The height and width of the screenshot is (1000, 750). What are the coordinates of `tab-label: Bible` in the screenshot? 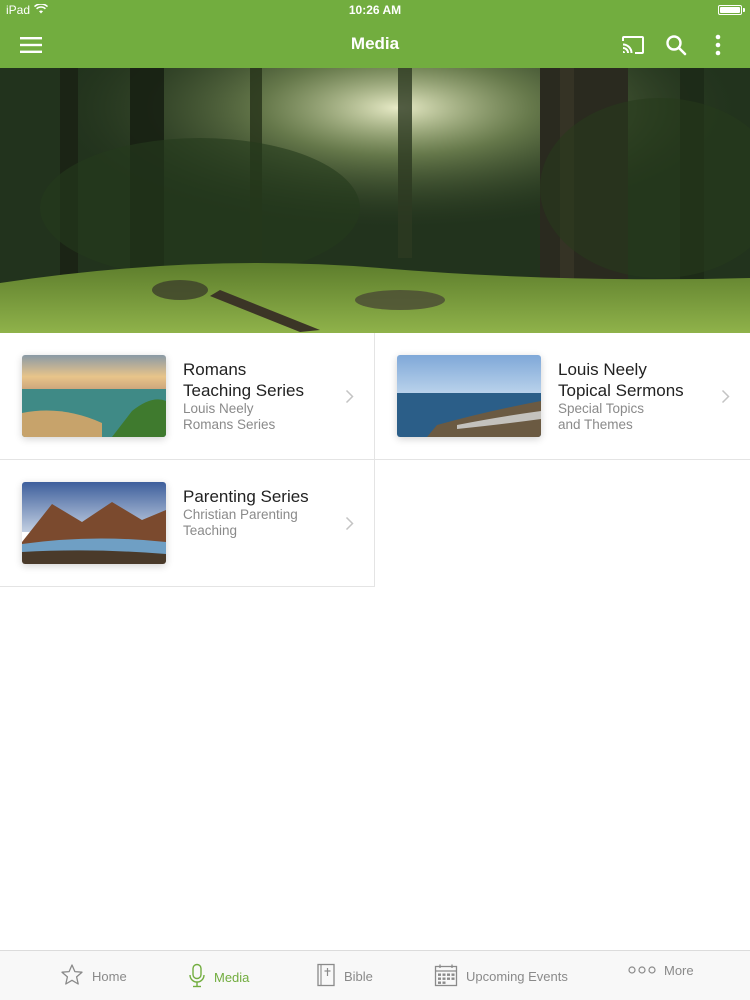 It's located at (358, 976).